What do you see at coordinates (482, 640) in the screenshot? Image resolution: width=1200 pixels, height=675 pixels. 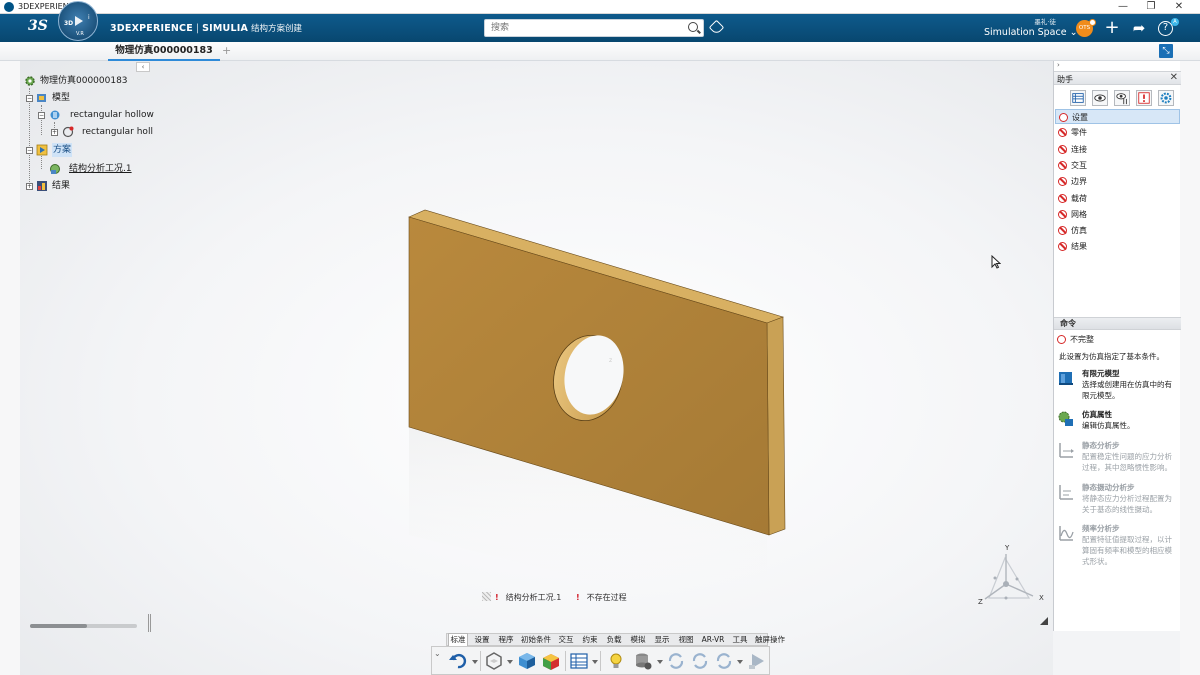 I see `command-tab-1: 设置` at bounding box center [482, 640].